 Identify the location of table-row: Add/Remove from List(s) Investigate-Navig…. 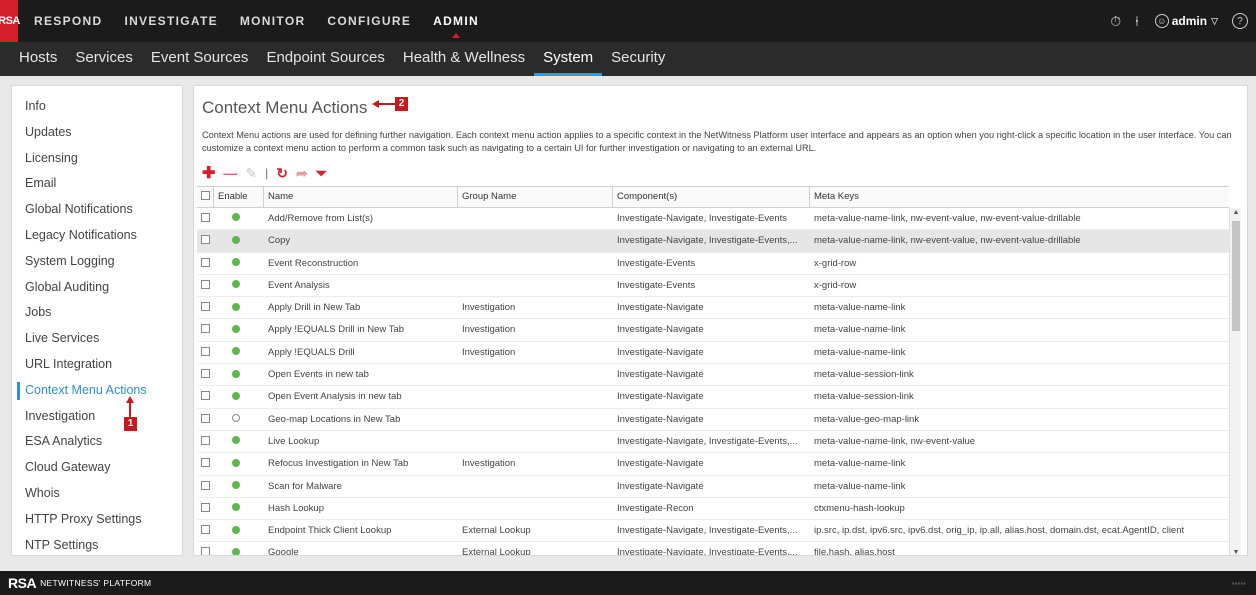
(713, 219).